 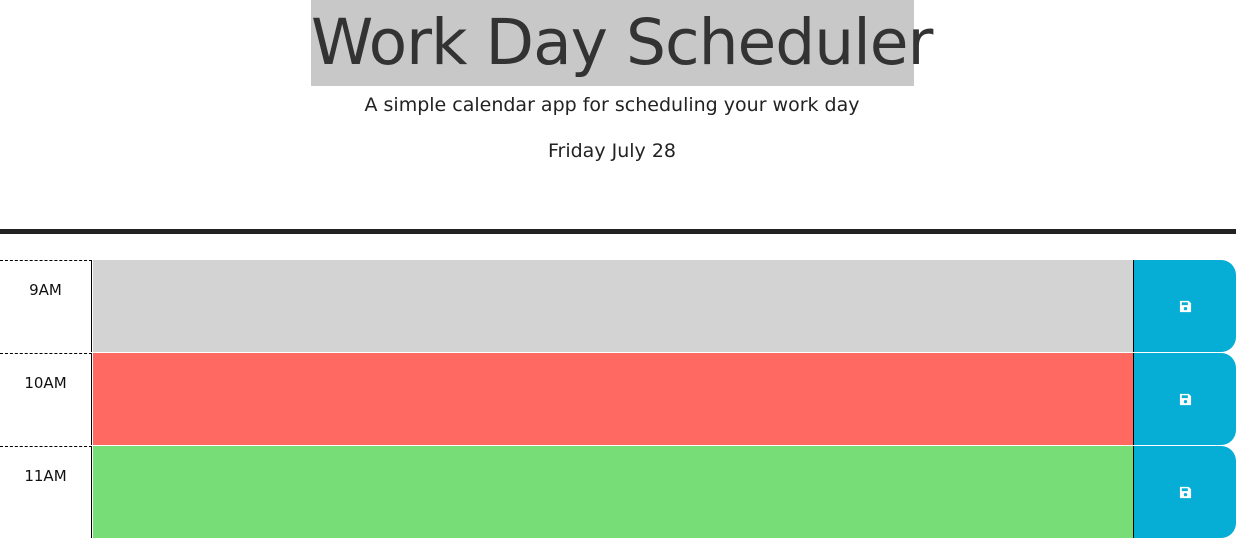 I want to click on page-title: Work Day Scheduler, so click(x=622, y=43).